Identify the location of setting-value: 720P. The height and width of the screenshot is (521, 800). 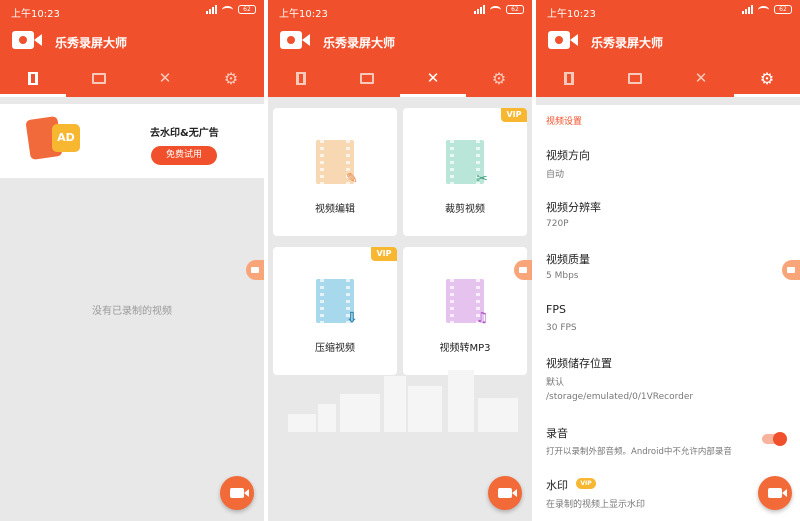
(557, 224).